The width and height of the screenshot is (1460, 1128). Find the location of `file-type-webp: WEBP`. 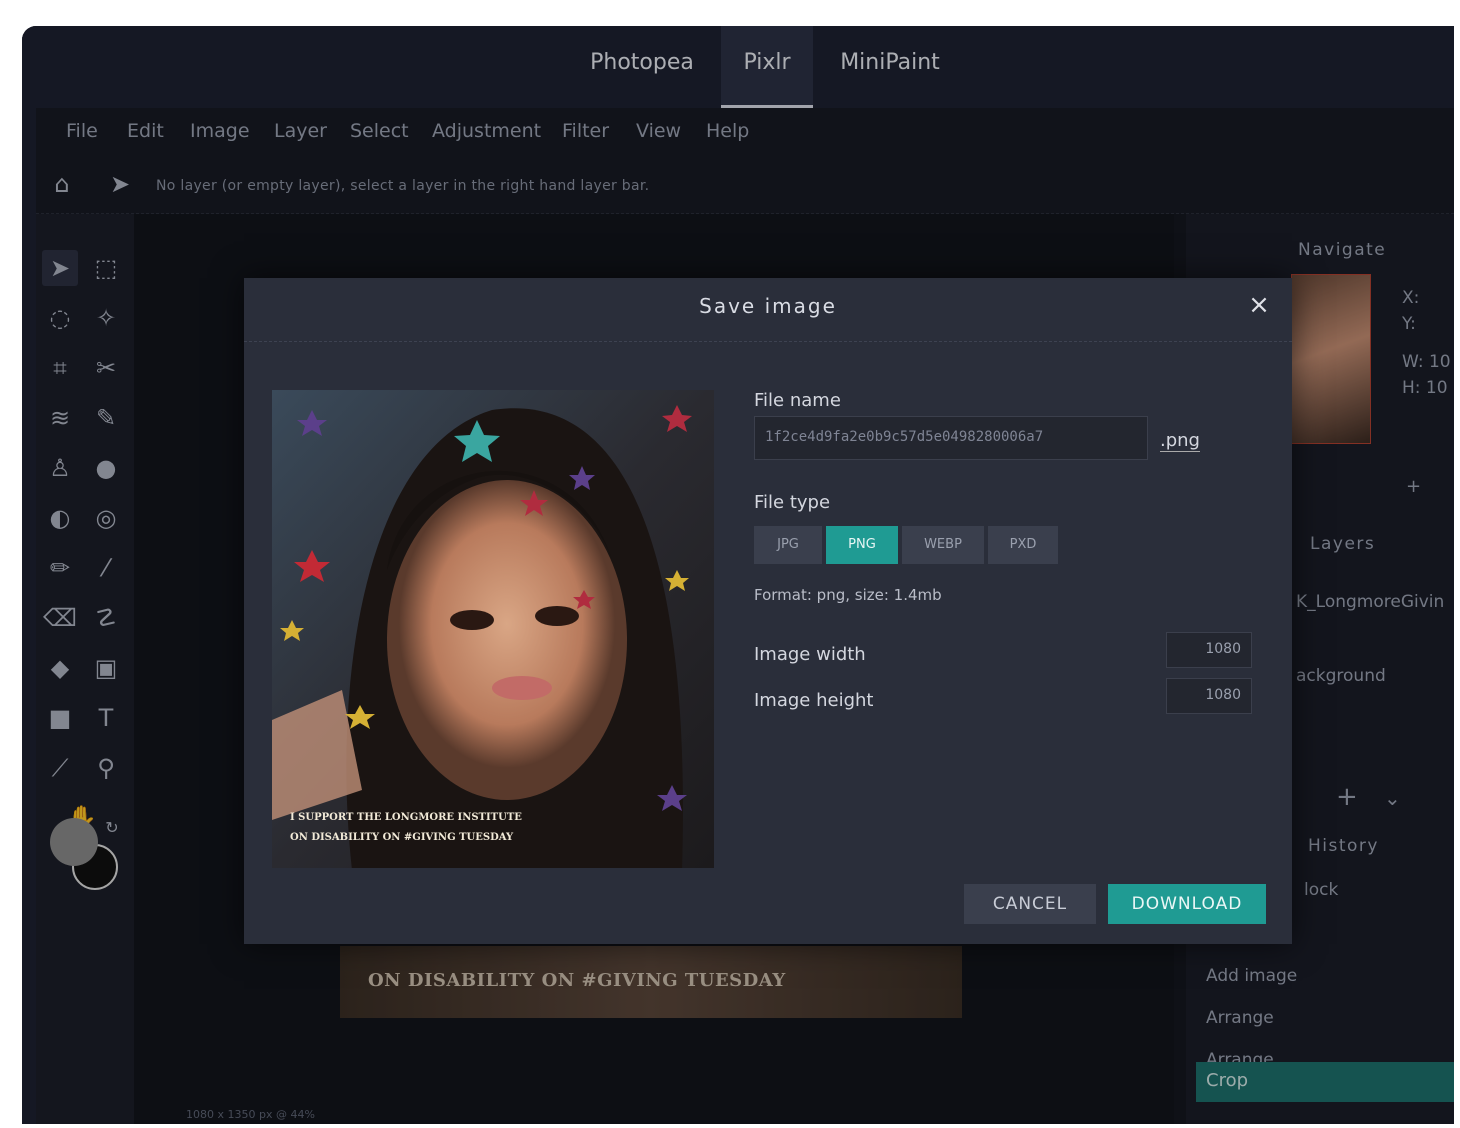

file-type-webp: WEBP is located at coordinates (943, 545).